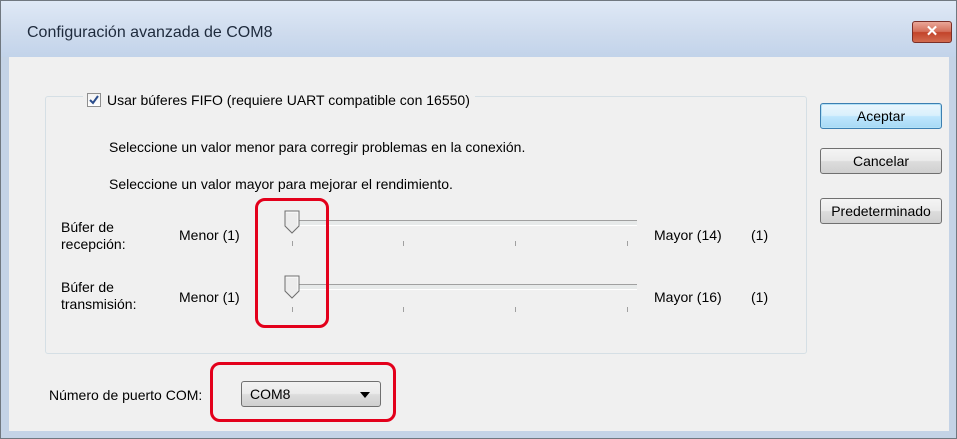  What do you see at coordinates (881, 211) in the screenshot?
I see `defaults-button: Predeterminado` at bounding box center [881, 211].